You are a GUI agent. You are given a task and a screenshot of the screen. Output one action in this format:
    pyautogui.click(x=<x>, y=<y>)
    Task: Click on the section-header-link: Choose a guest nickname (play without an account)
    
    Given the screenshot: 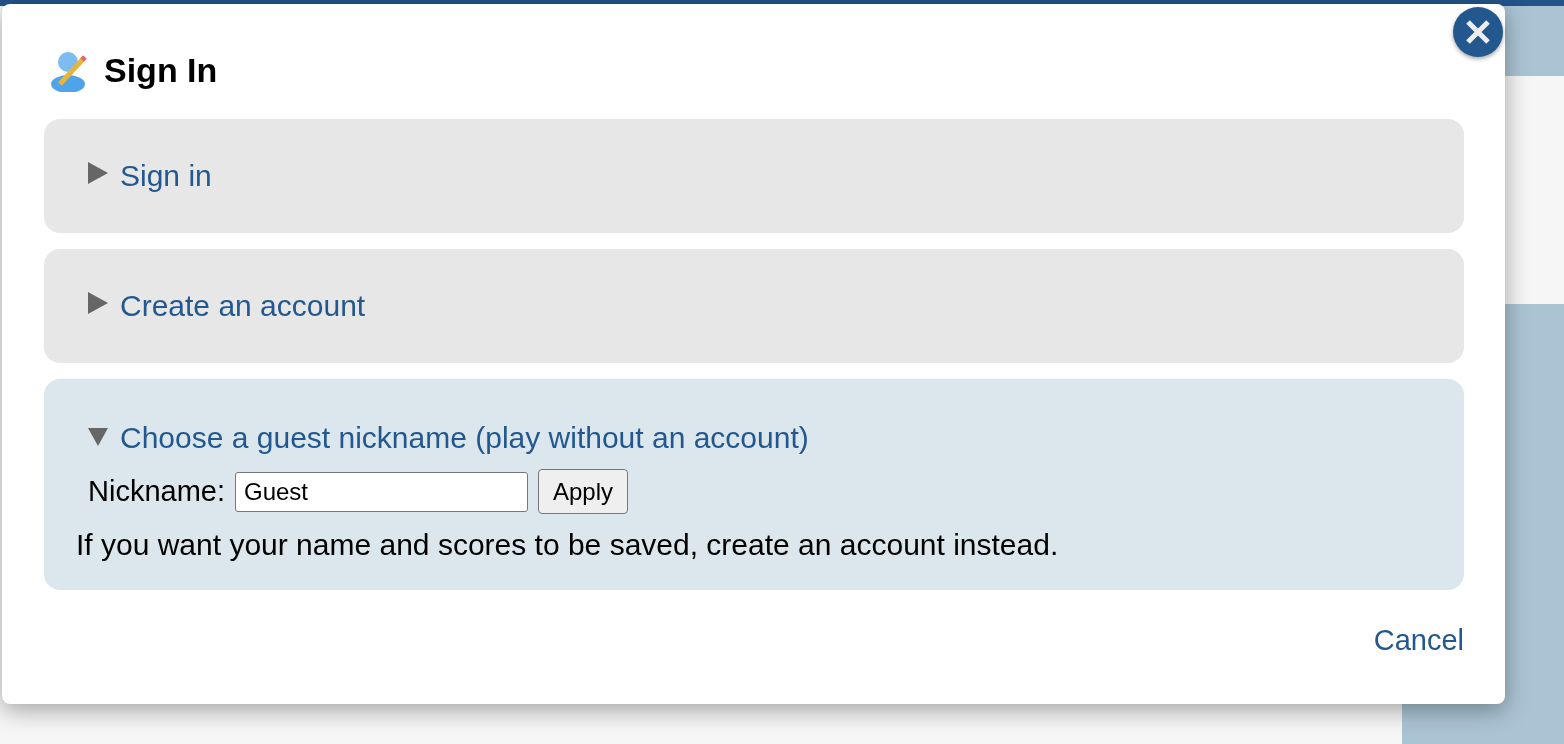 What is the action you would take?
    pyautogui.click(x=464, y=438)
    